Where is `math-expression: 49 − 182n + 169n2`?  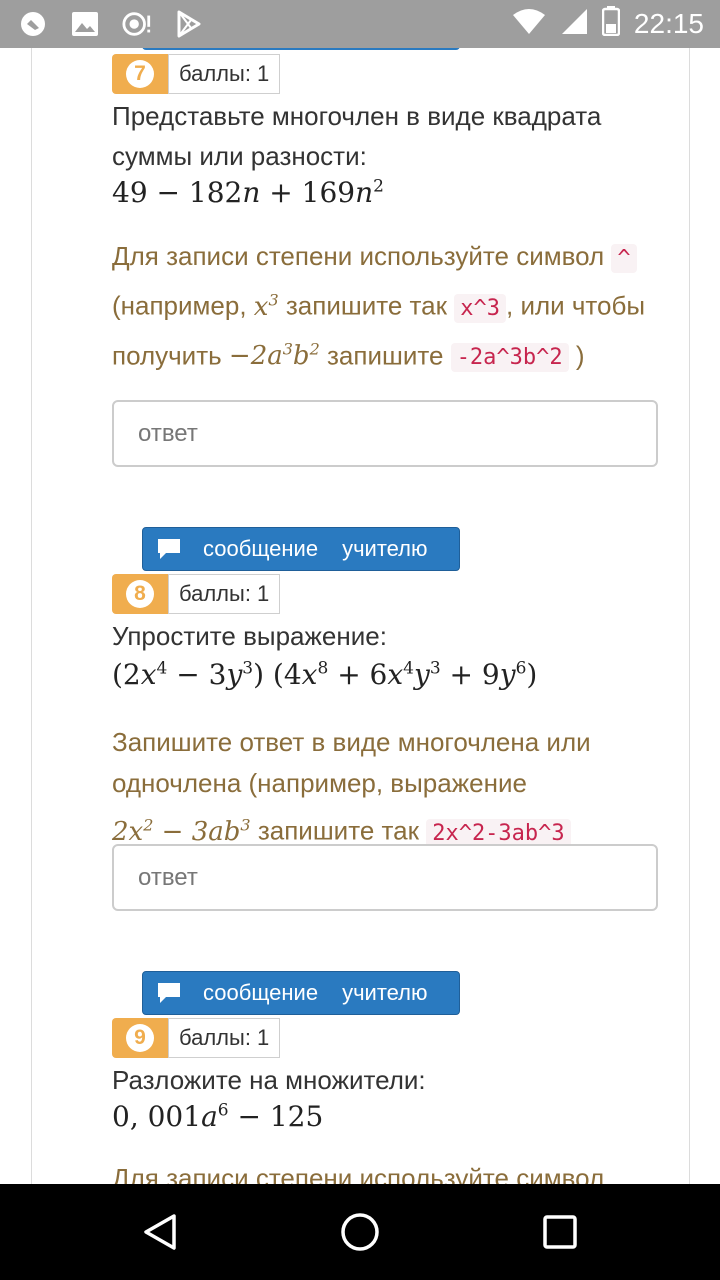 math-expression: 49 − 182n + 169n2 is located at coordinates (248, 192).